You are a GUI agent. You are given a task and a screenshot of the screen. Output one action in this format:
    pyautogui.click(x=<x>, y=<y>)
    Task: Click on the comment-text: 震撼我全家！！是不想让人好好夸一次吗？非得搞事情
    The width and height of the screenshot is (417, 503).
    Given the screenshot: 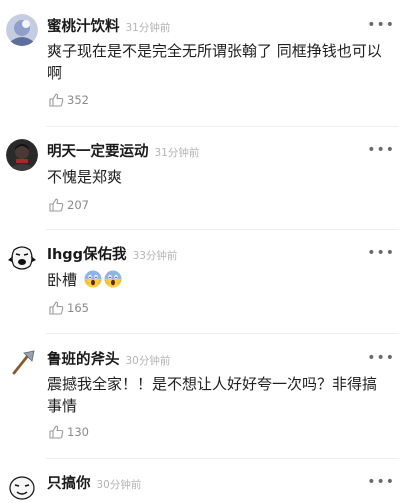 What is the action you would take?
    pyautogui.click(x=212, y=395)
    